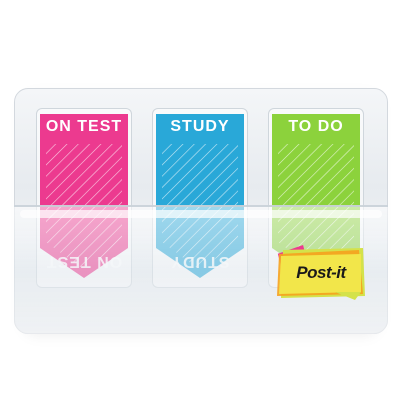 The height and width of the screenshot is (400, 400). Describe the element at coordinates (316, 126) in the screenshot. I see `flag-label: TO DO` at that location.